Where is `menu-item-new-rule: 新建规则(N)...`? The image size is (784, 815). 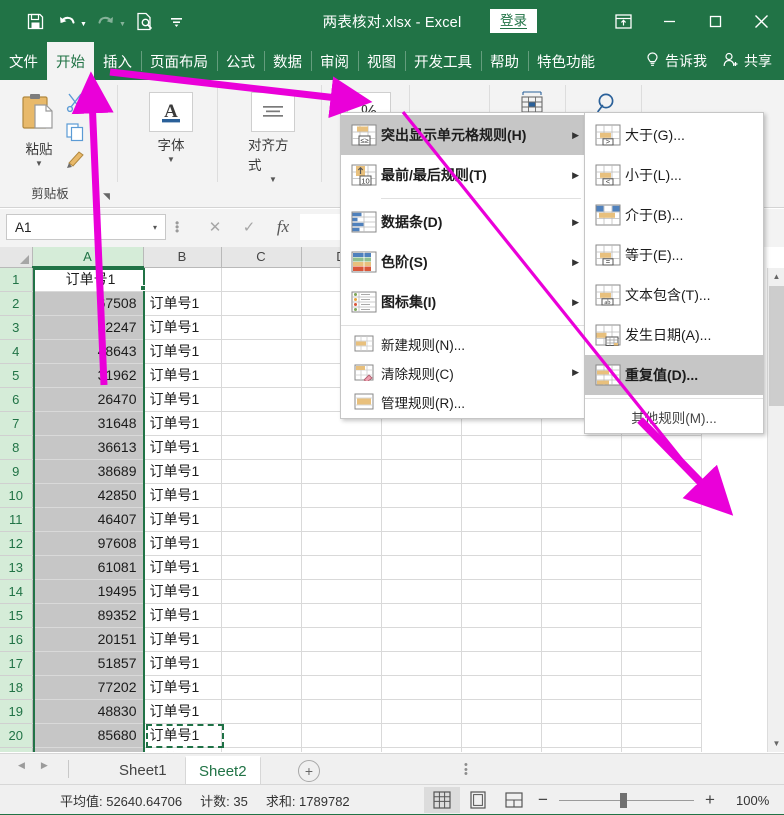 menu-item-new-rule: 新建规则(N)... is located at coordinates (465, 343).